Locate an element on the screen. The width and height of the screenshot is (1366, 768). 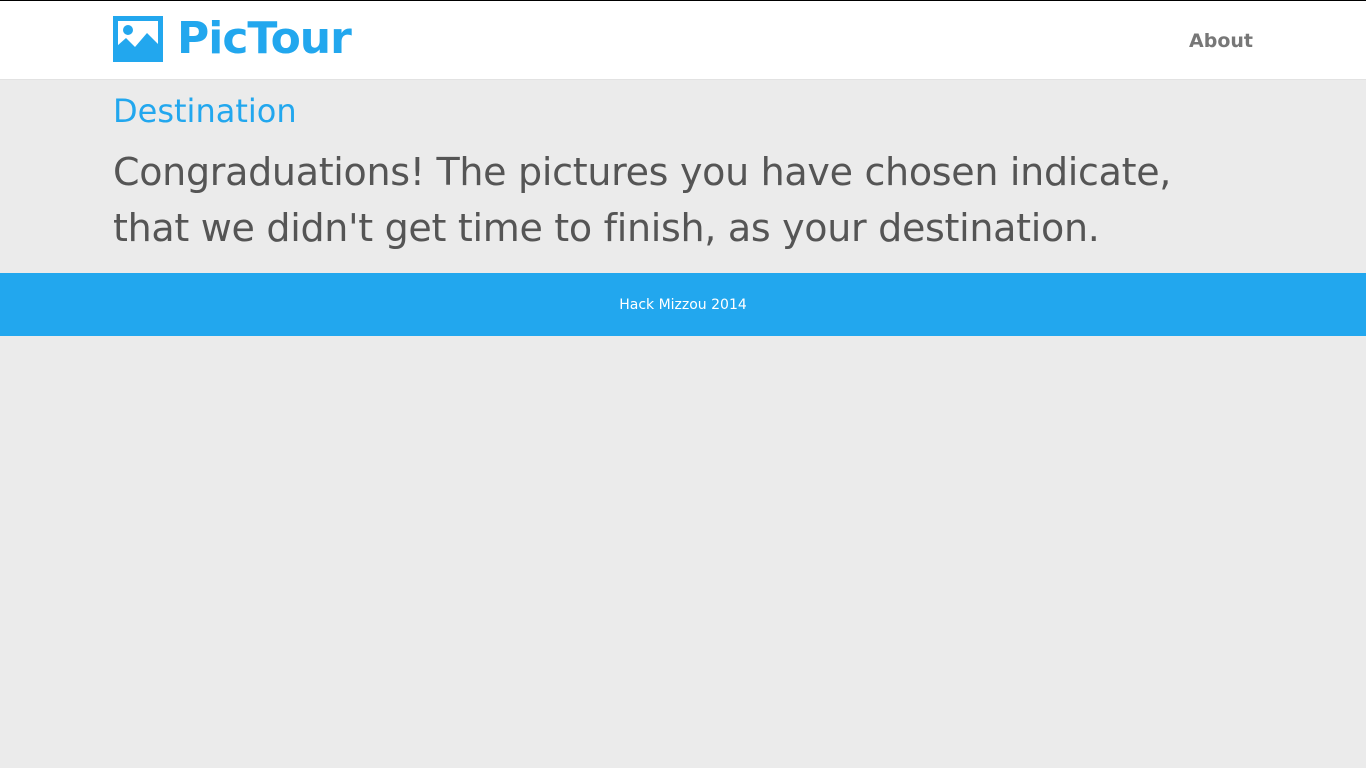
section-title: Destination is located at coordinates (205, 111).